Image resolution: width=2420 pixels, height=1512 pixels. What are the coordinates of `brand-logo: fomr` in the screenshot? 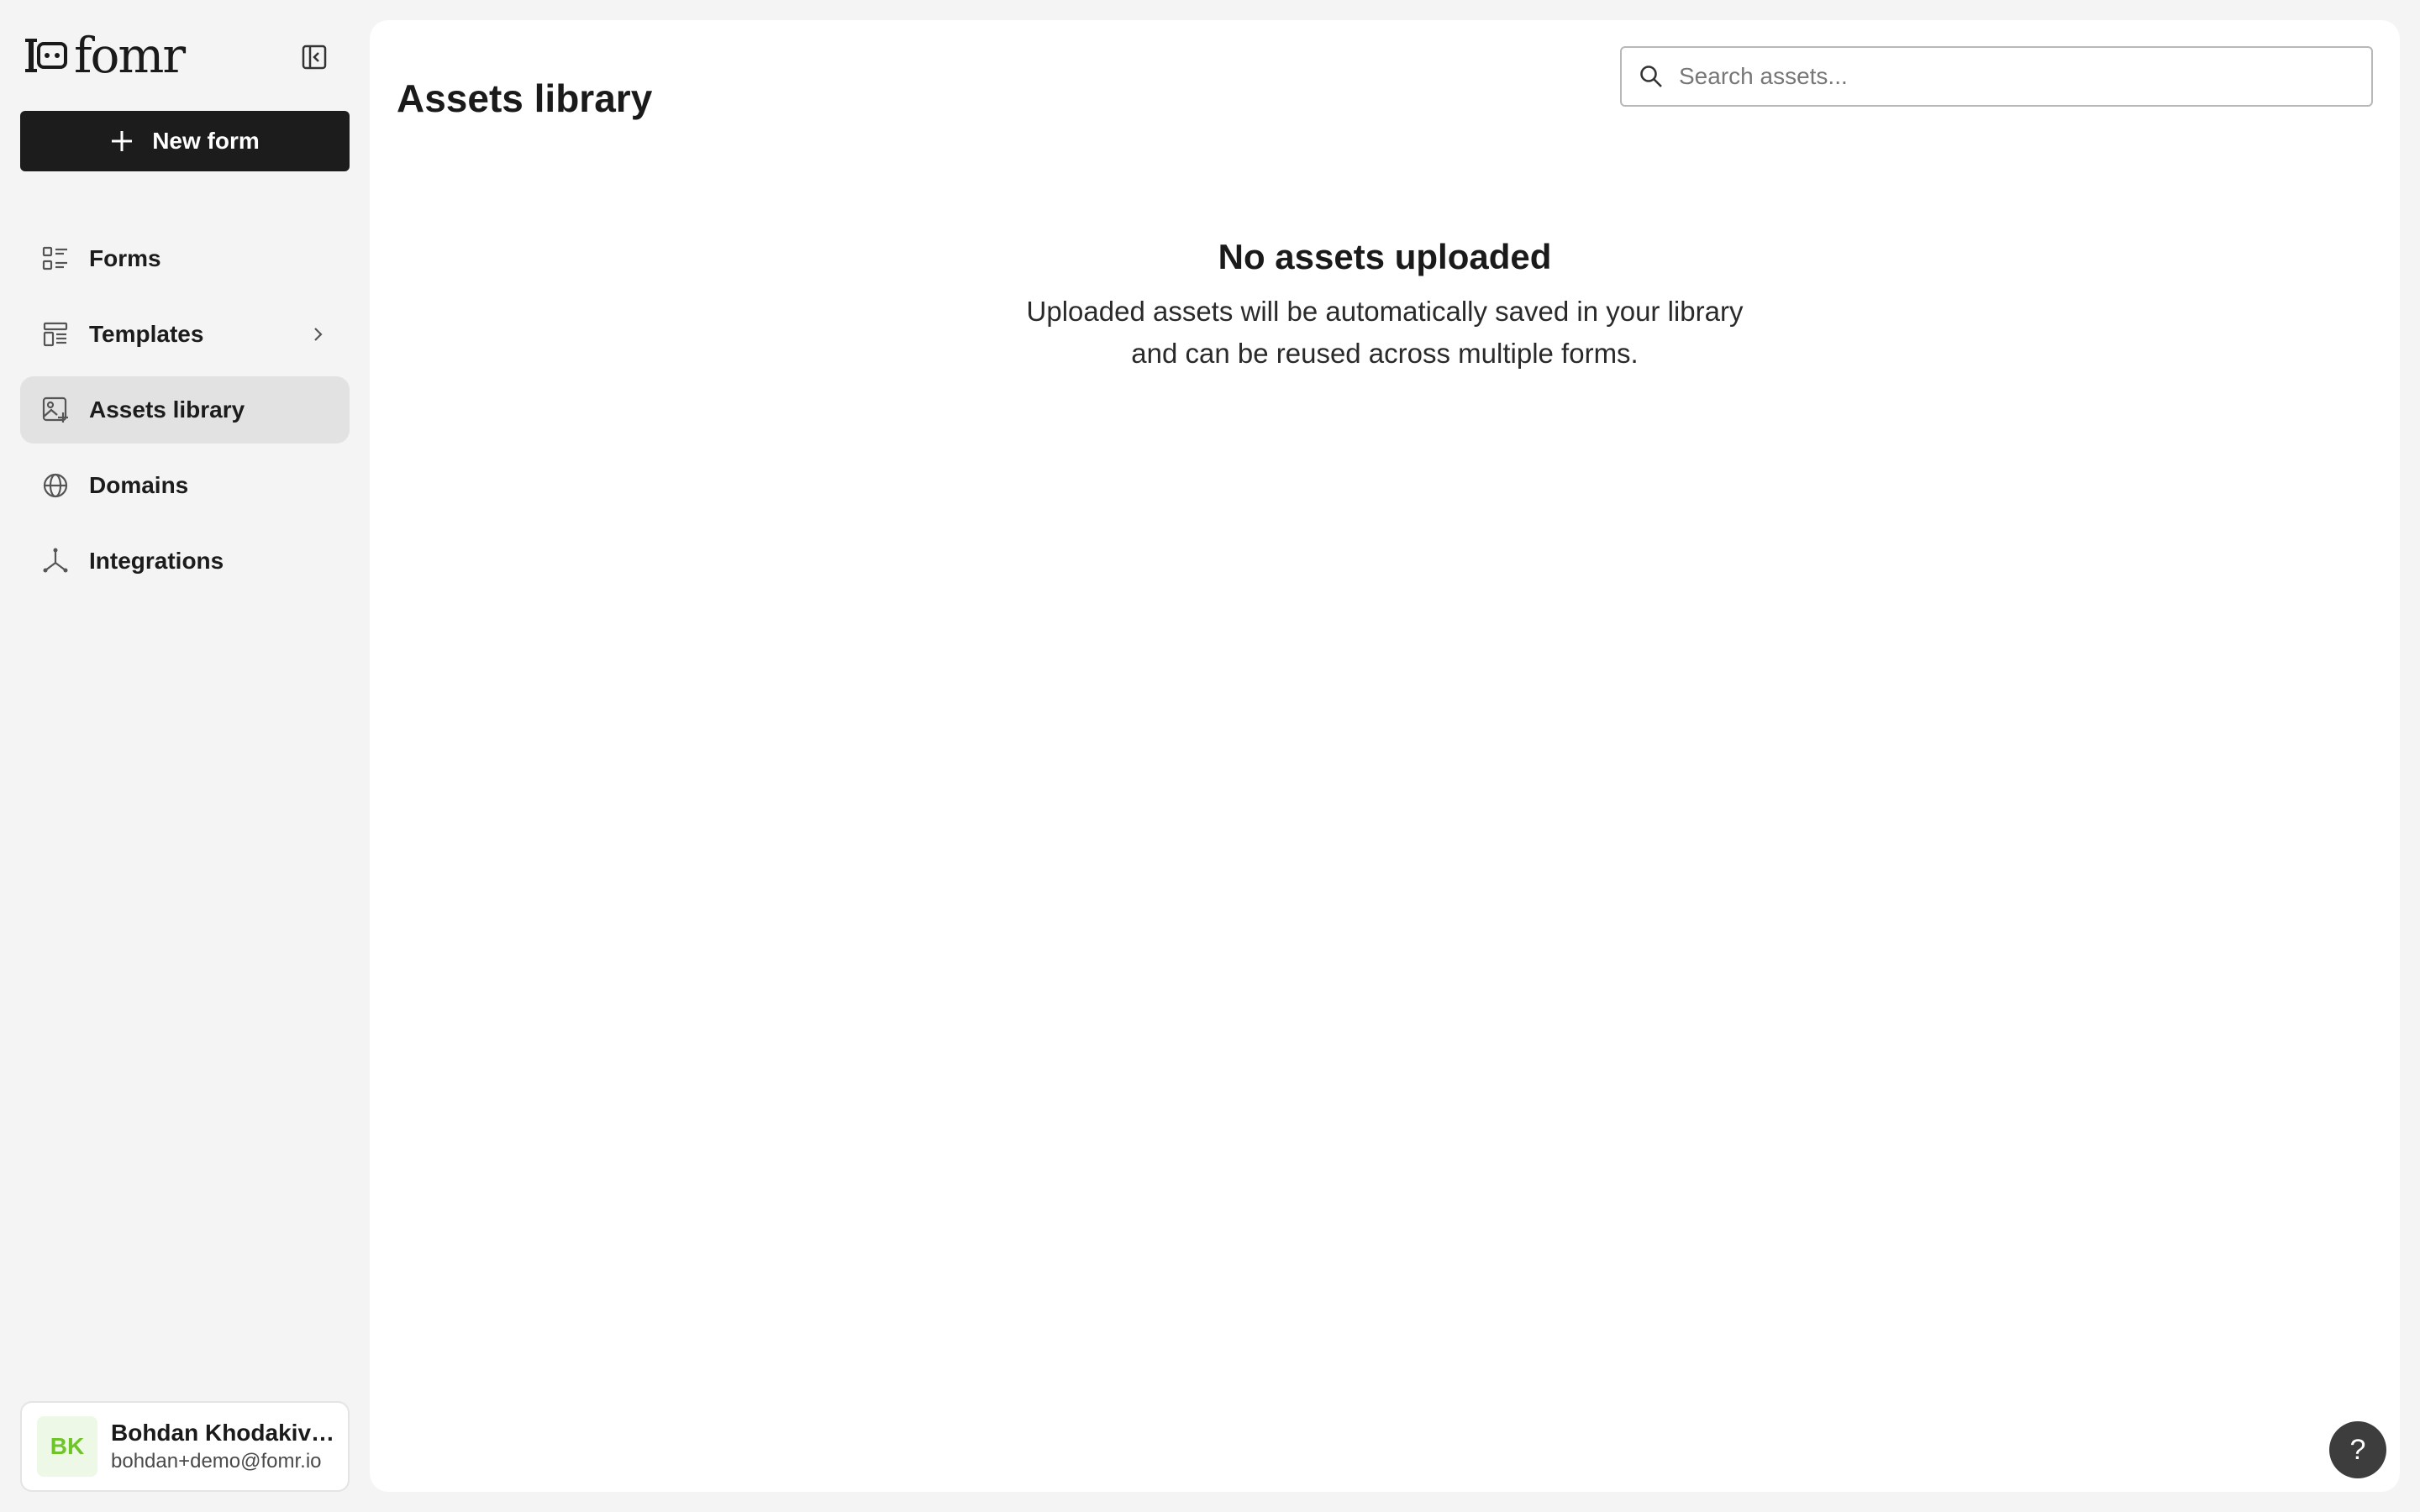 It's located at (105, 55).